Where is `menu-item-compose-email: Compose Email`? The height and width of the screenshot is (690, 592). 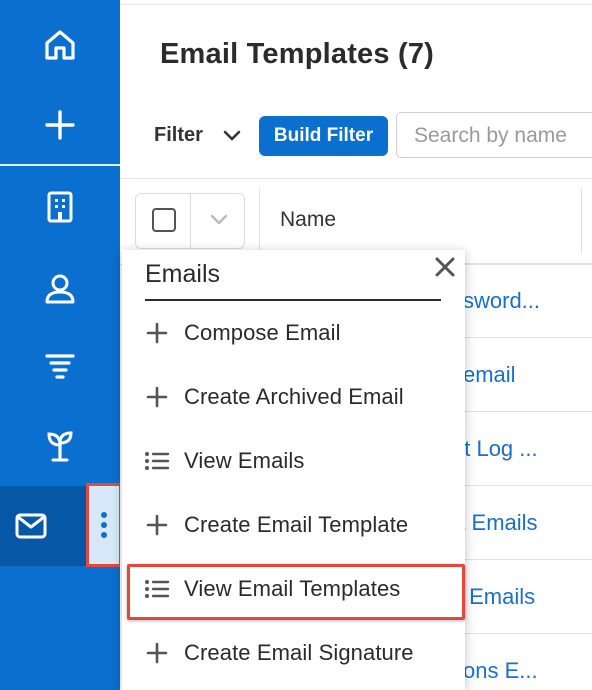
menu-item-compose-email: Compose Email is located at coordinates (304, 333).